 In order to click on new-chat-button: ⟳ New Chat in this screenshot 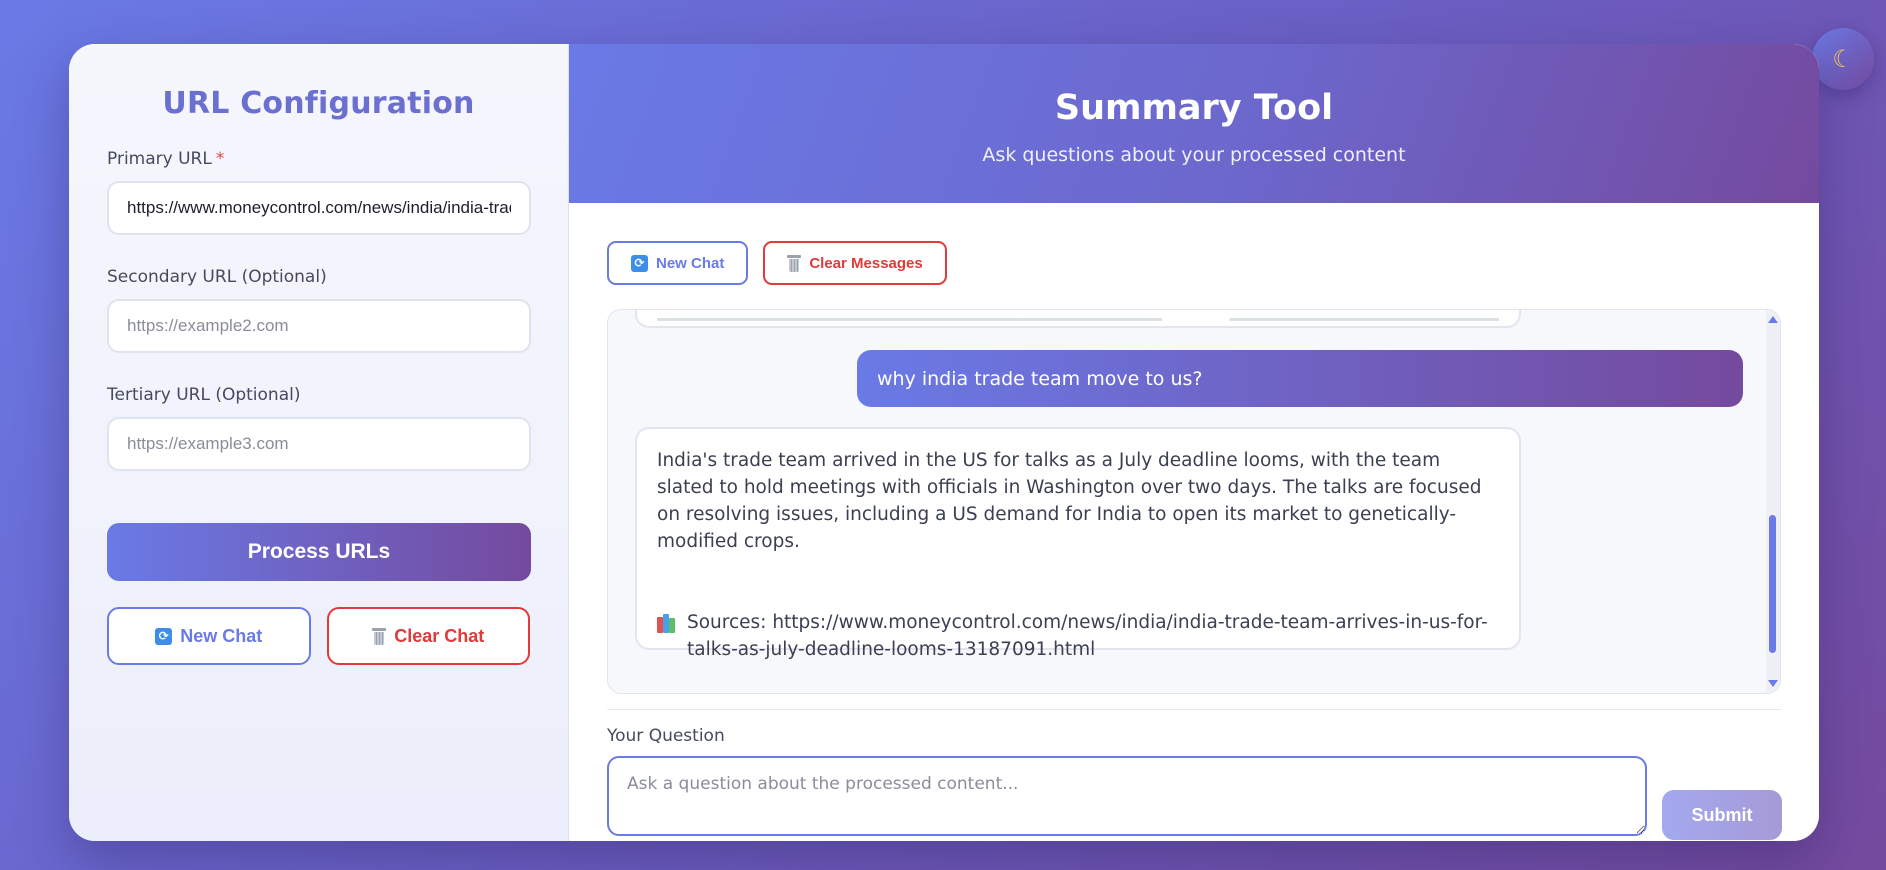, I will do `click(678, 263)`.